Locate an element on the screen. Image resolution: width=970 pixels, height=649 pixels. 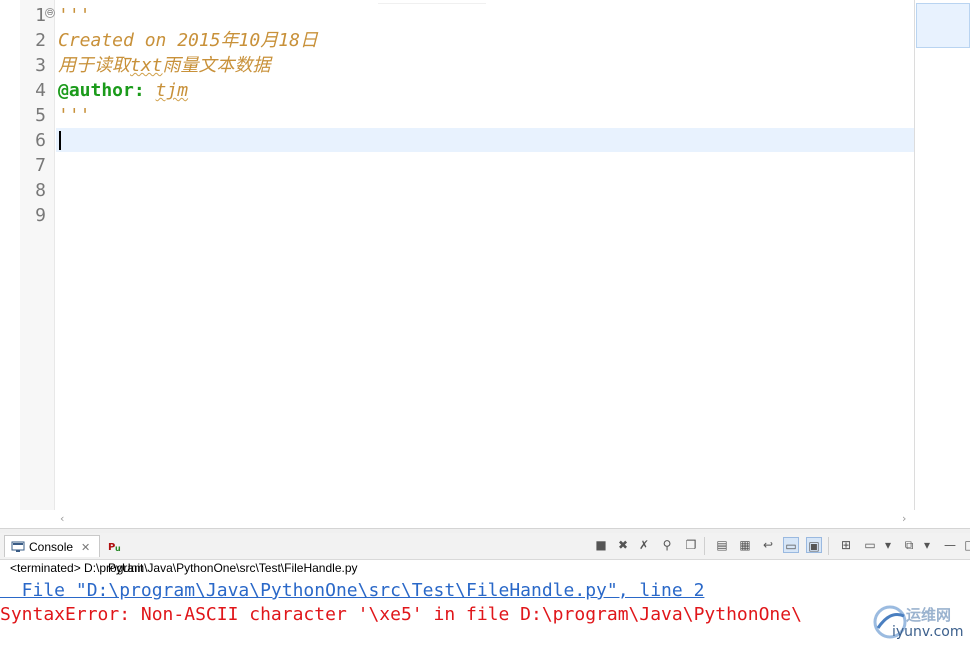
pyunit-icon: Pu is located at coordinates (115, 545).